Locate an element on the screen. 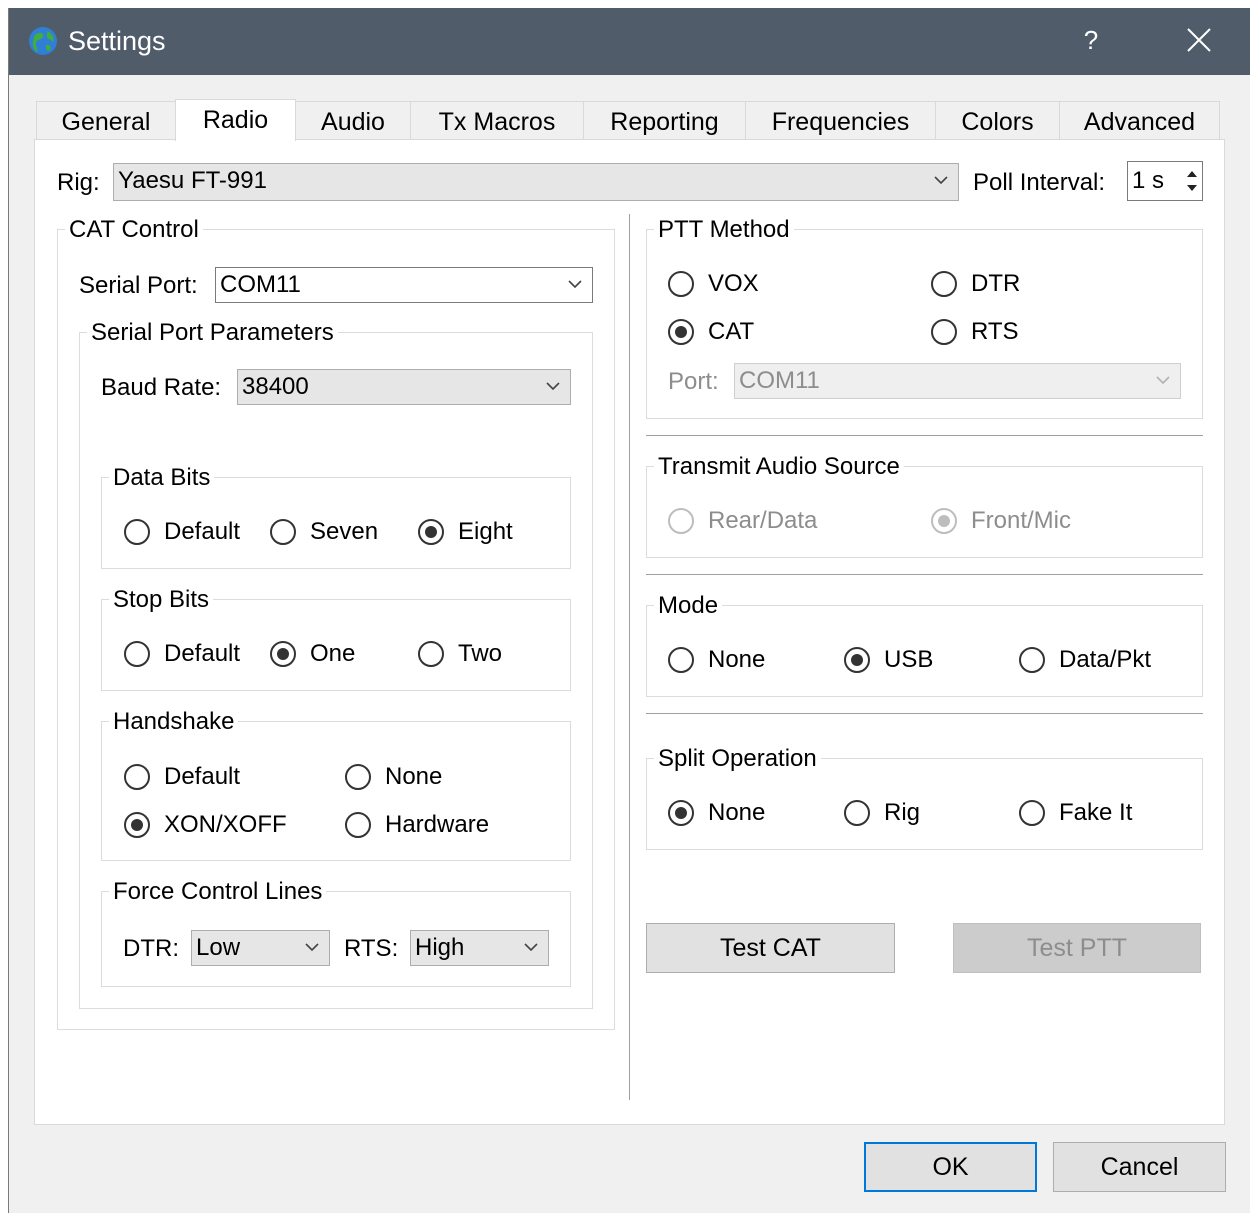 This screenshot has height=1213, width=1250. stop-bits-one-label: One is located at coordinates (332, 654).